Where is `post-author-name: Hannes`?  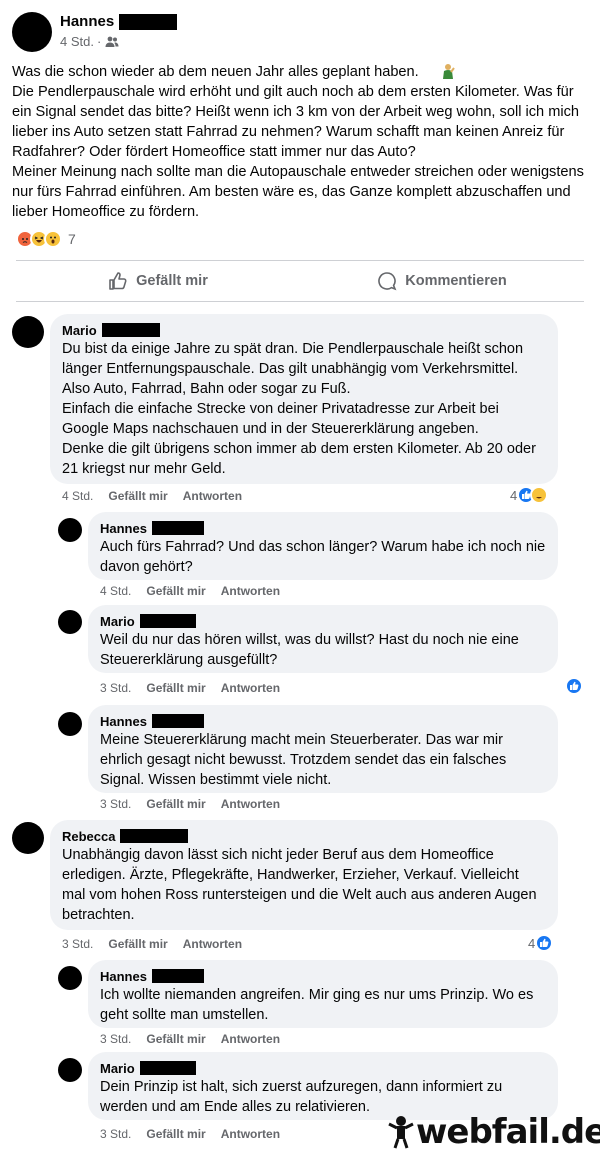 post-author-name: Hannes is located at coordinates (87, 21).